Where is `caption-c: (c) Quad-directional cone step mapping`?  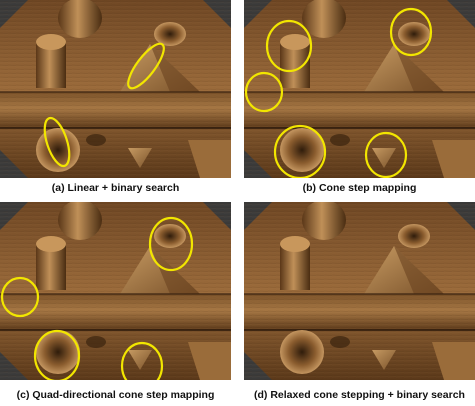 caption-c: (c) Quad-directional cone step mapping is located at coordinates (115, 395).